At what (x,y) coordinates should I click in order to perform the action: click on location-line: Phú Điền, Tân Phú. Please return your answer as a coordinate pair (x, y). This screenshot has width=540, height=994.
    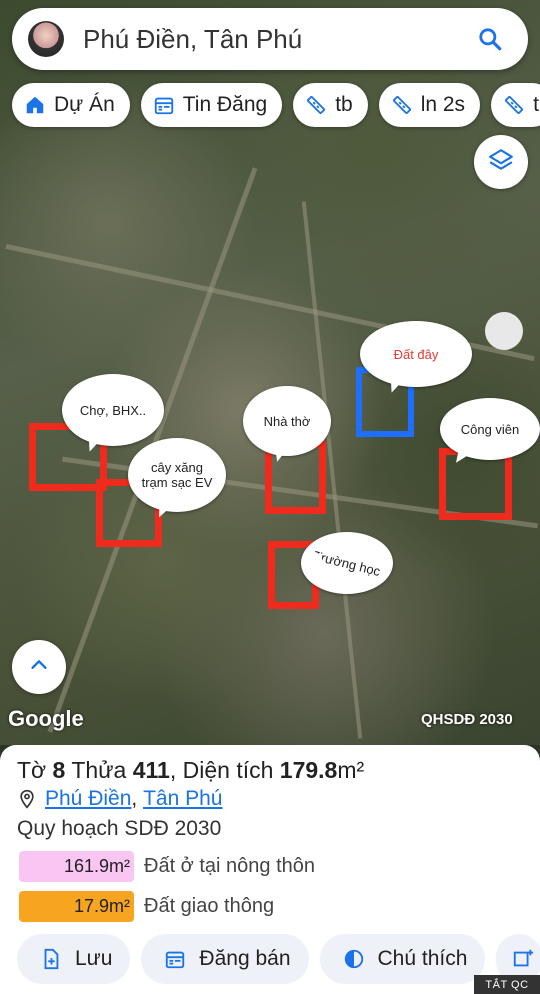
    Looking at the image, I should click on (119, 799).